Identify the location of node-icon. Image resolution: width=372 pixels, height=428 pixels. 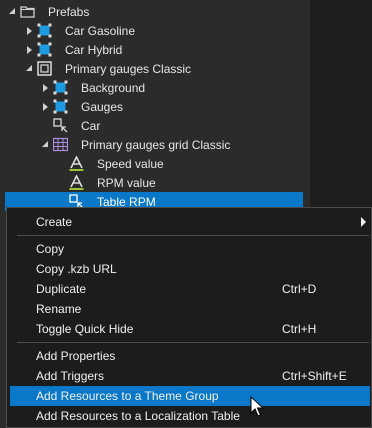
(44, 68).